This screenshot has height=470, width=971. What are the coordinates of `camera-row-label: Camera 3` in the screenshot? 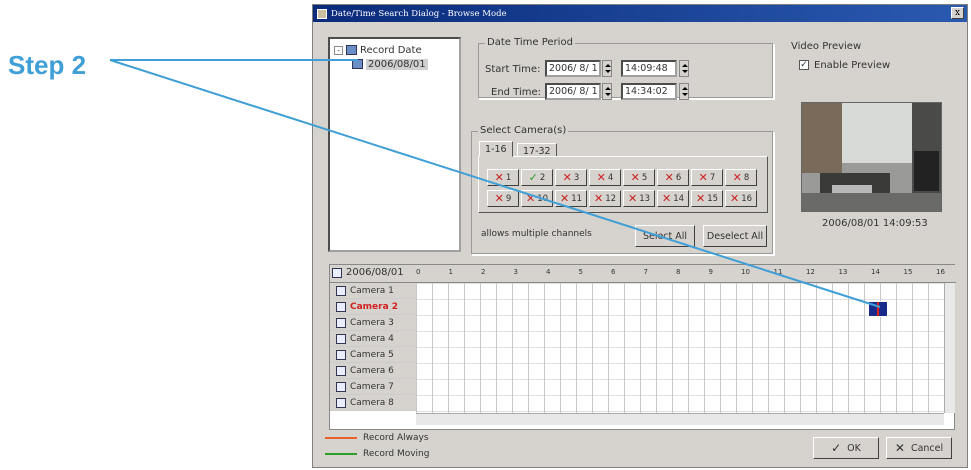 It's located at (372, 322).